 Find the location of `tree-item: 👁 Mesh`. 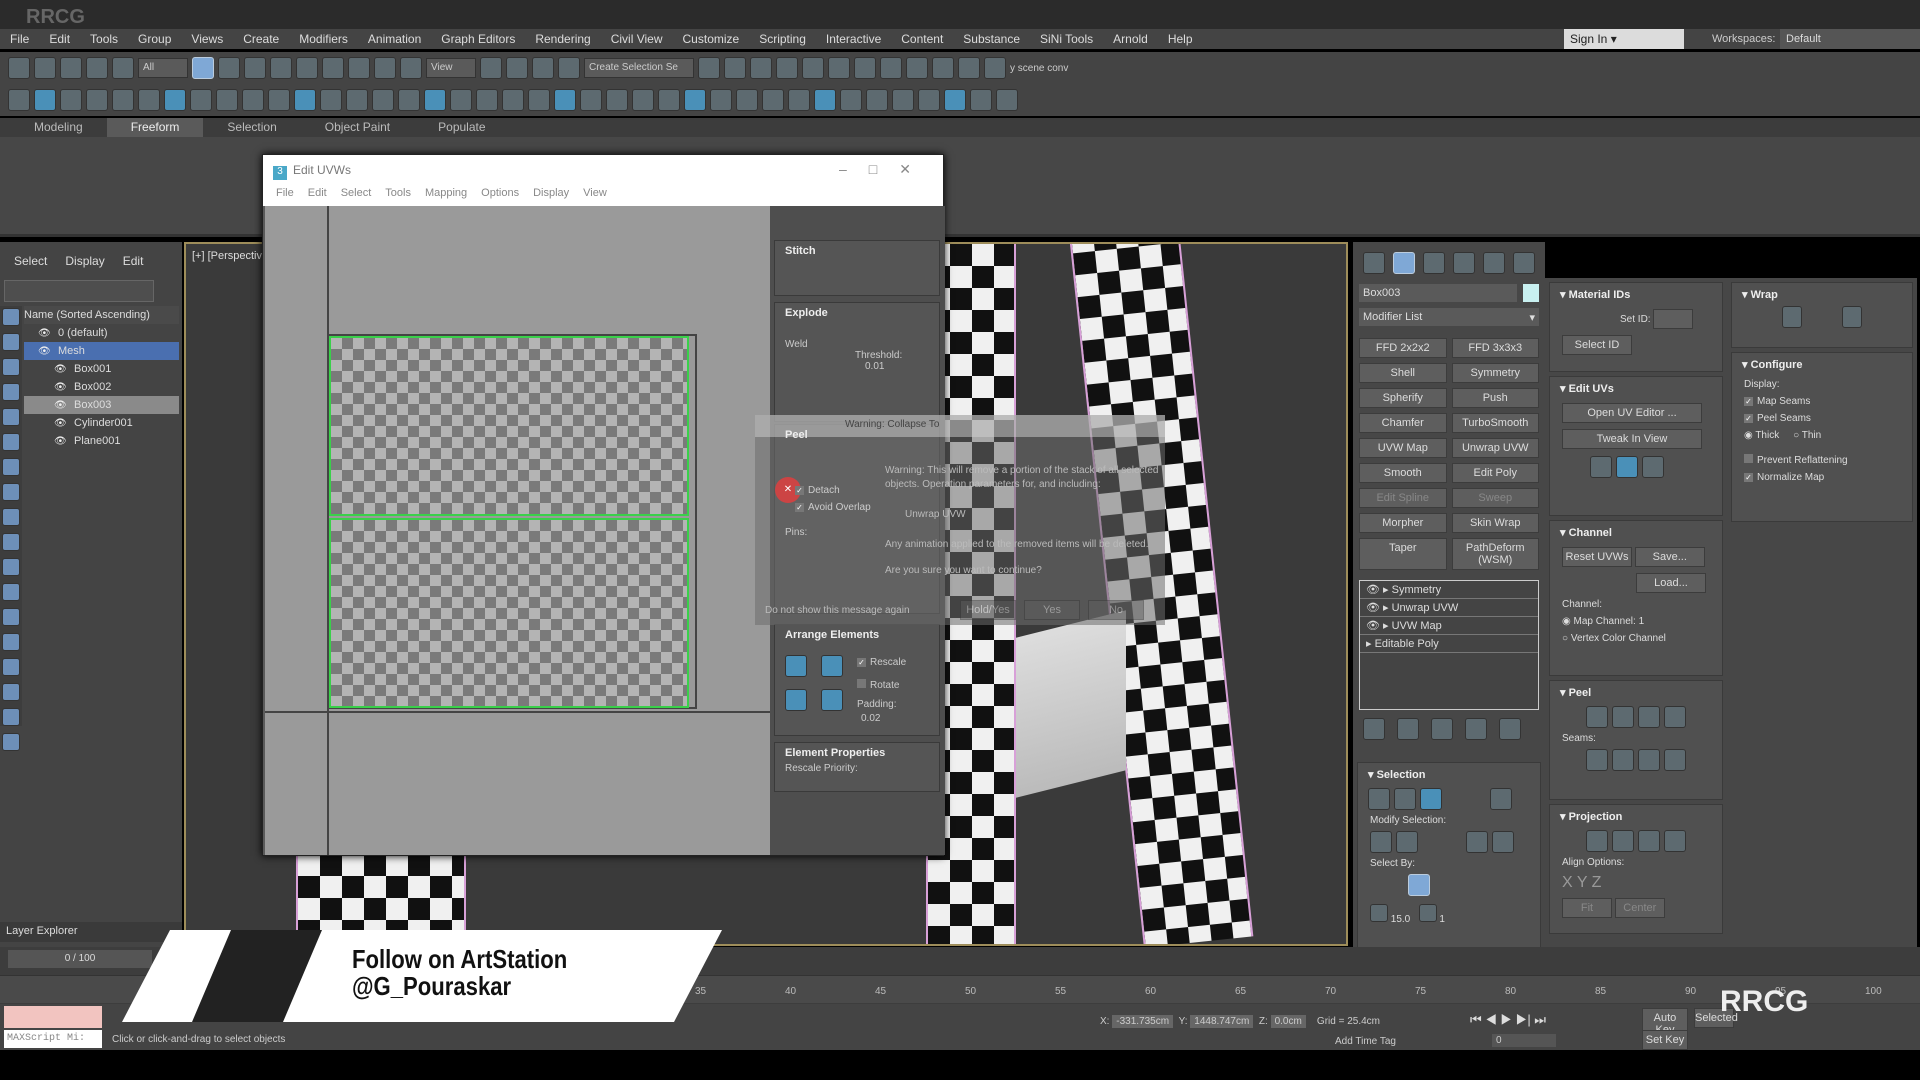

tree-item: 👁 Mesh is located at coordinates (101, 351).